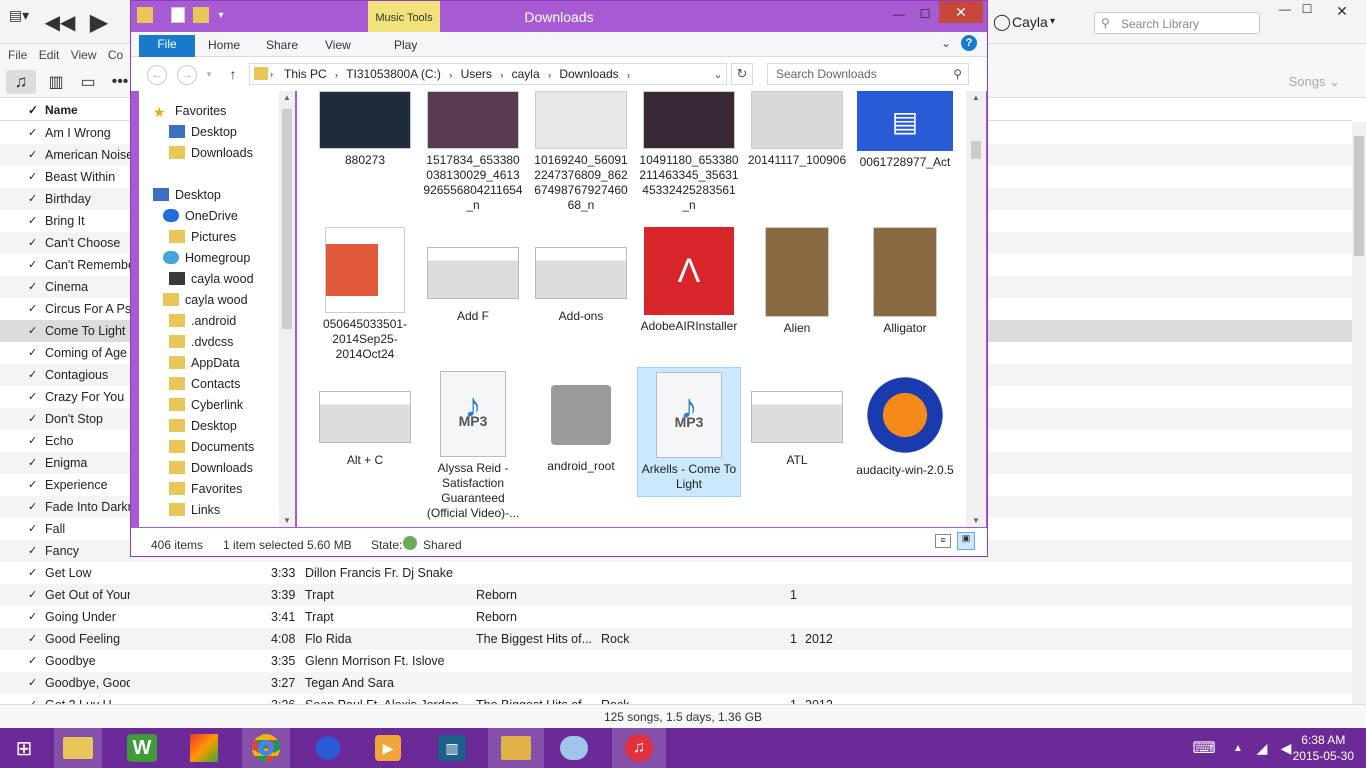  Describe the element at coordinates (689, 278) in the screenshot. I see `file-item: Ʌ AdobeAIRInstaller` at that location.